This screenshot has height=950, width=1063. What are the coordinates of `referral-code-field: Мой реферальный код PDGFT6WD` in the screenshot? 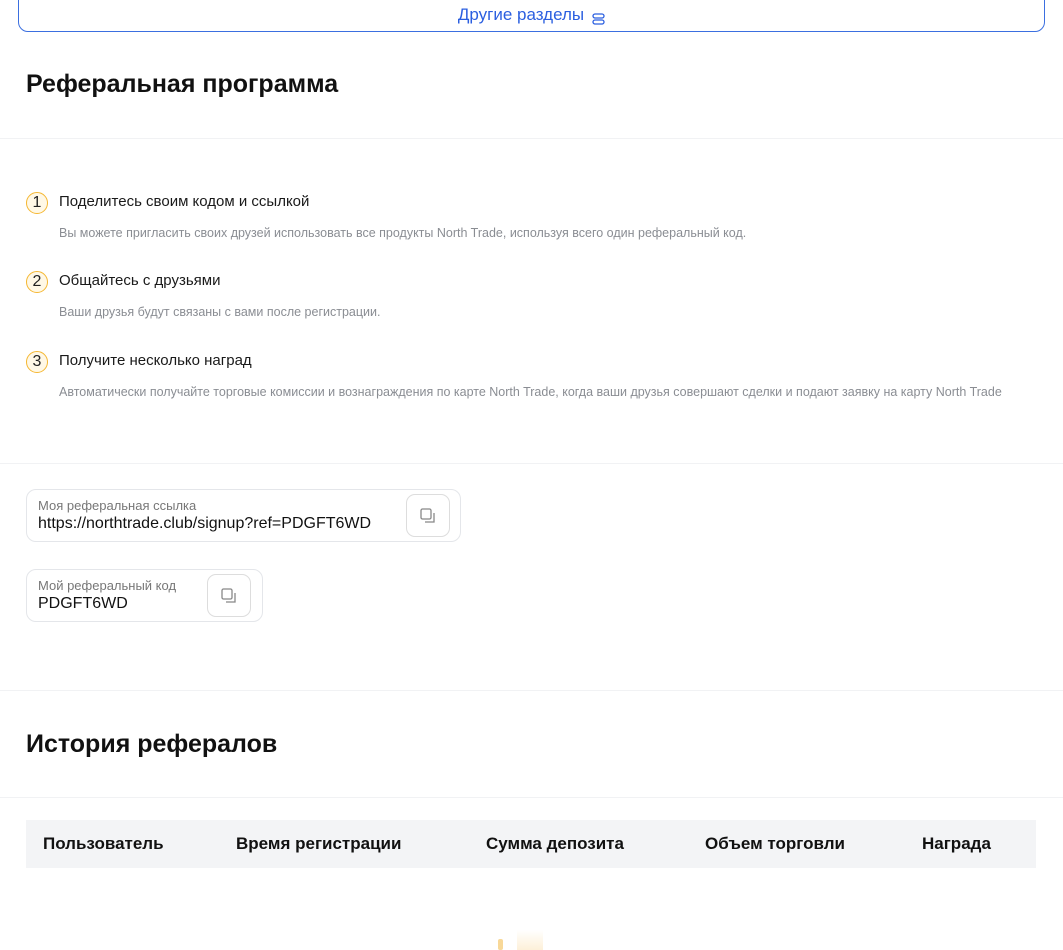 It's located at (144, 595).